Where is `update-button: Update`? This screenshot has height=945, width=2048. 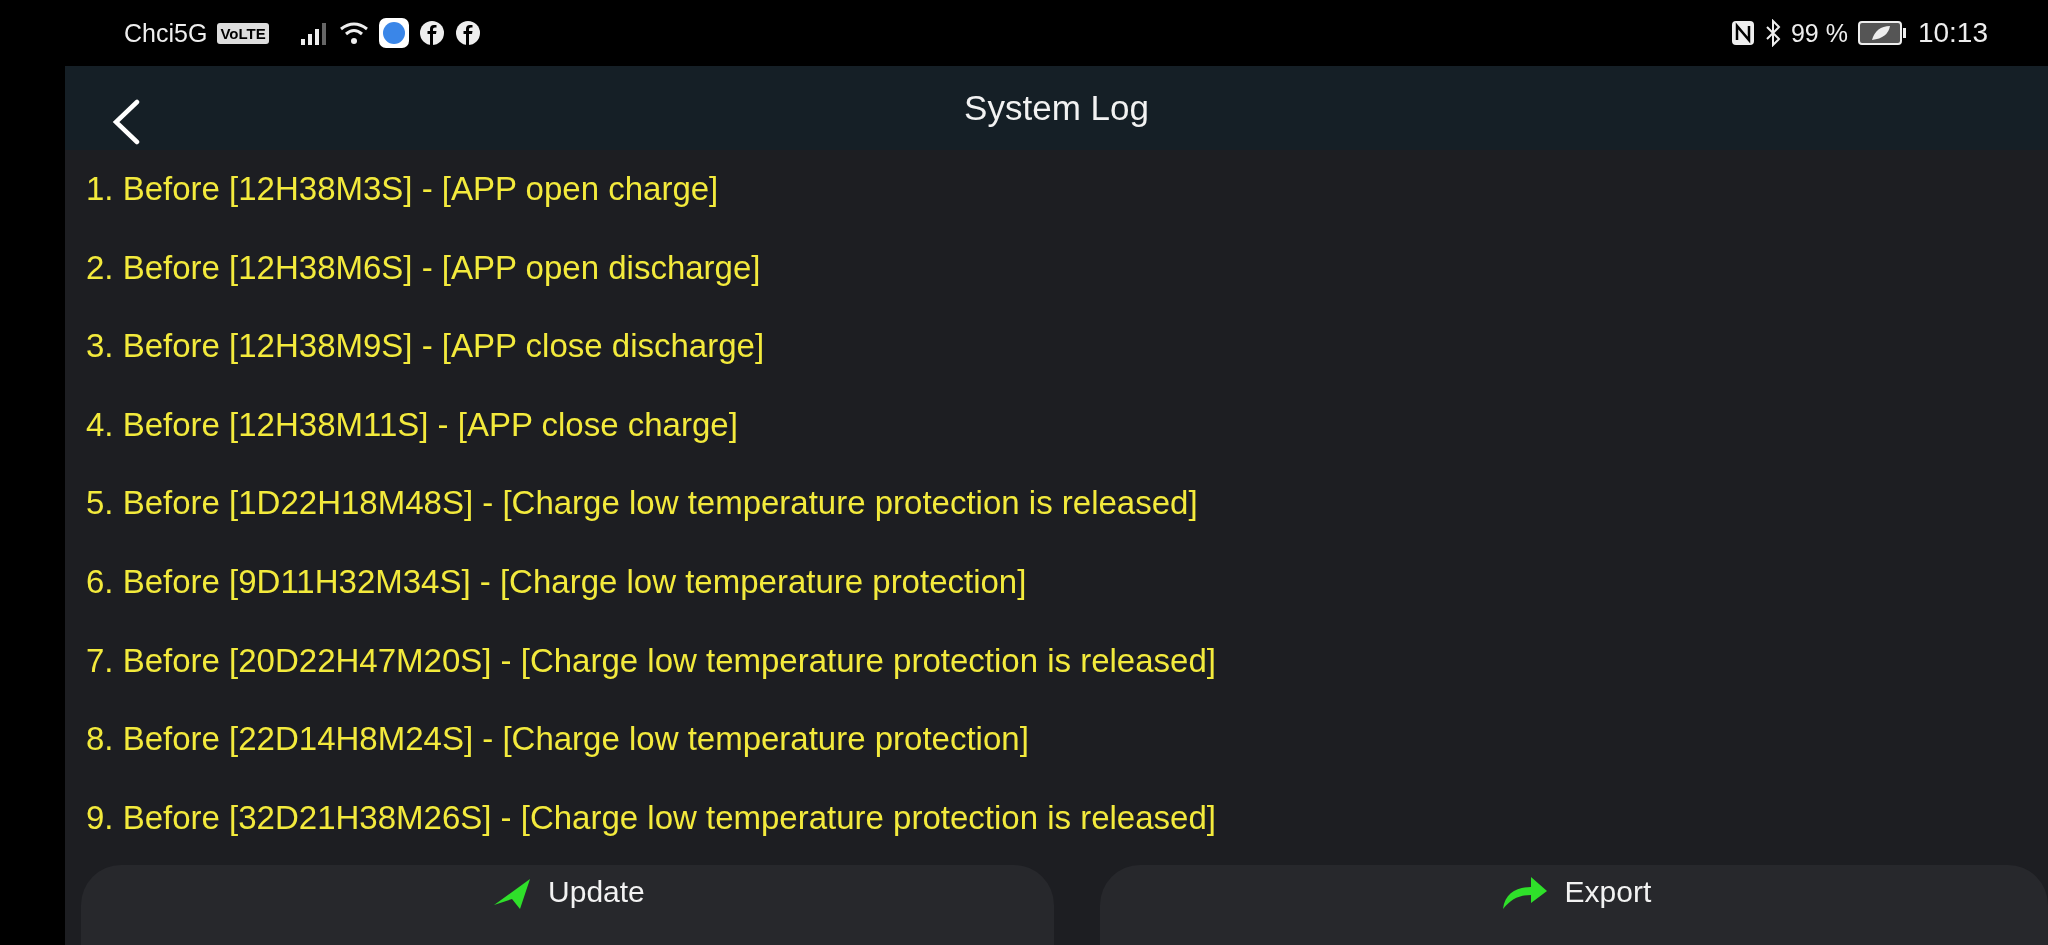 update-button: Update is located at coordinates (567, 905).